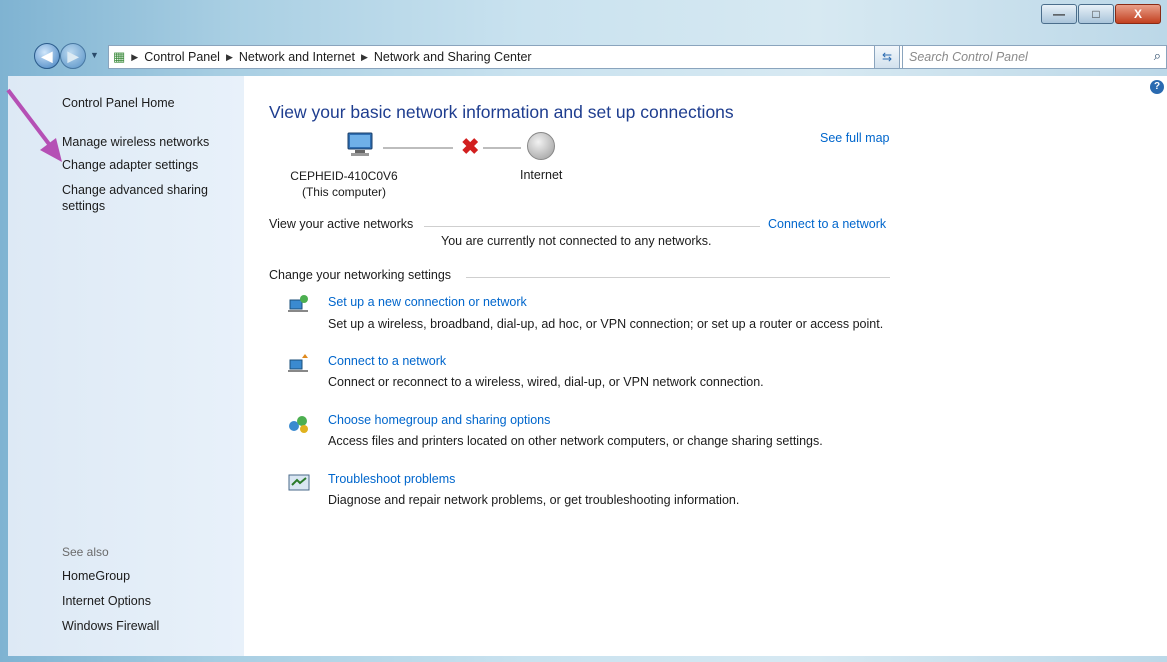 This screenshot has width=1167, height=662. Describe the element at coordinates (360, 145) in the screenshot. I see `computer-icon` at that location.